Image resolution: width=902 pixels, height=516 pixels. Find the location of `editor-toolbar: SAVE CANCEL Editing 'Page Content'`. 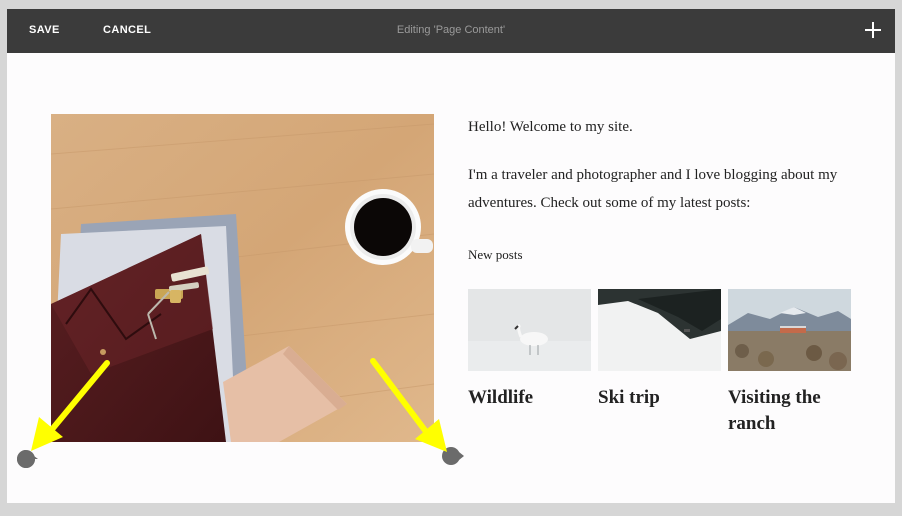

editor-toolbar: SAVE CANCEL Editing 'Page Content' is located at coordinates (451, 31).